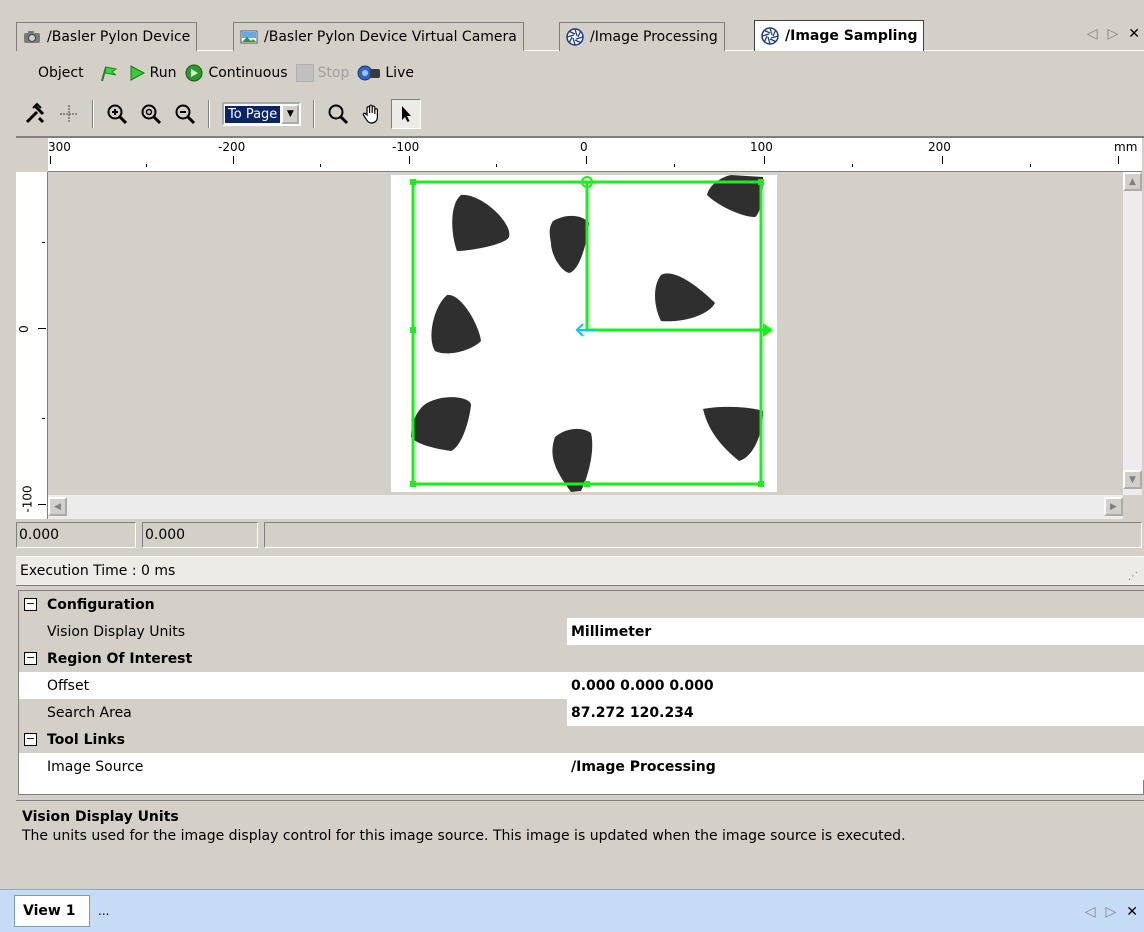 This screenshot has width=1144, height=932. I want to click on resize-grip-icon: ⋰, so click(1133, 576).